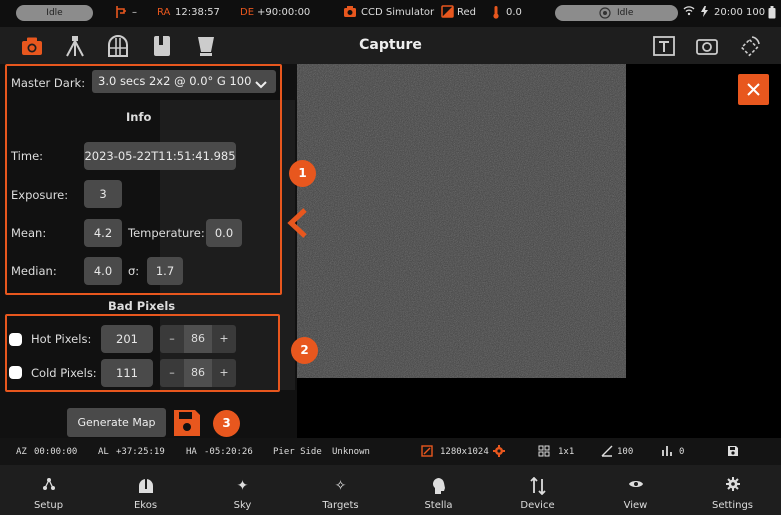  Describe the element at coordinates (616, 13) in the screenshot. I see `guide-status-pill: Idle` at that location.